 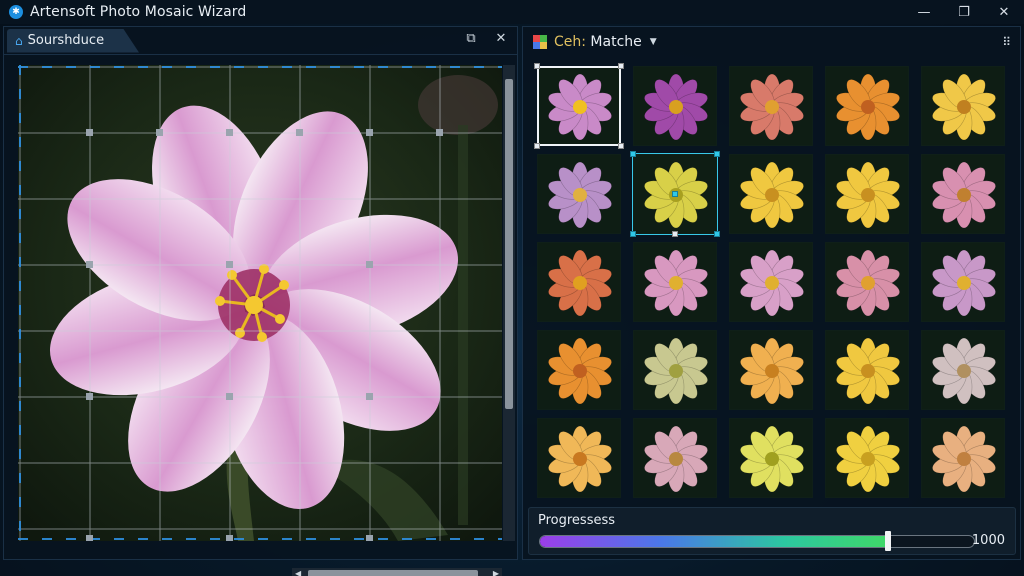 I want to click on minimize-button: —, so click(x=924, y=12).